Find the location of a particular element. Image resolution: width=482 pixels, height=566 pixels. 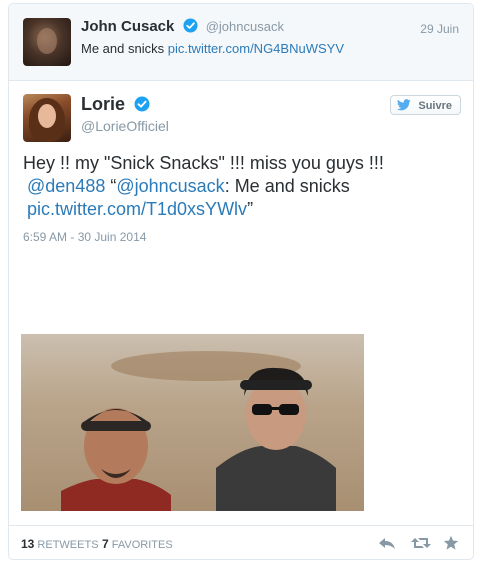

main-author-handle: @LorieOfficiel is located at coordinates (125, 126).